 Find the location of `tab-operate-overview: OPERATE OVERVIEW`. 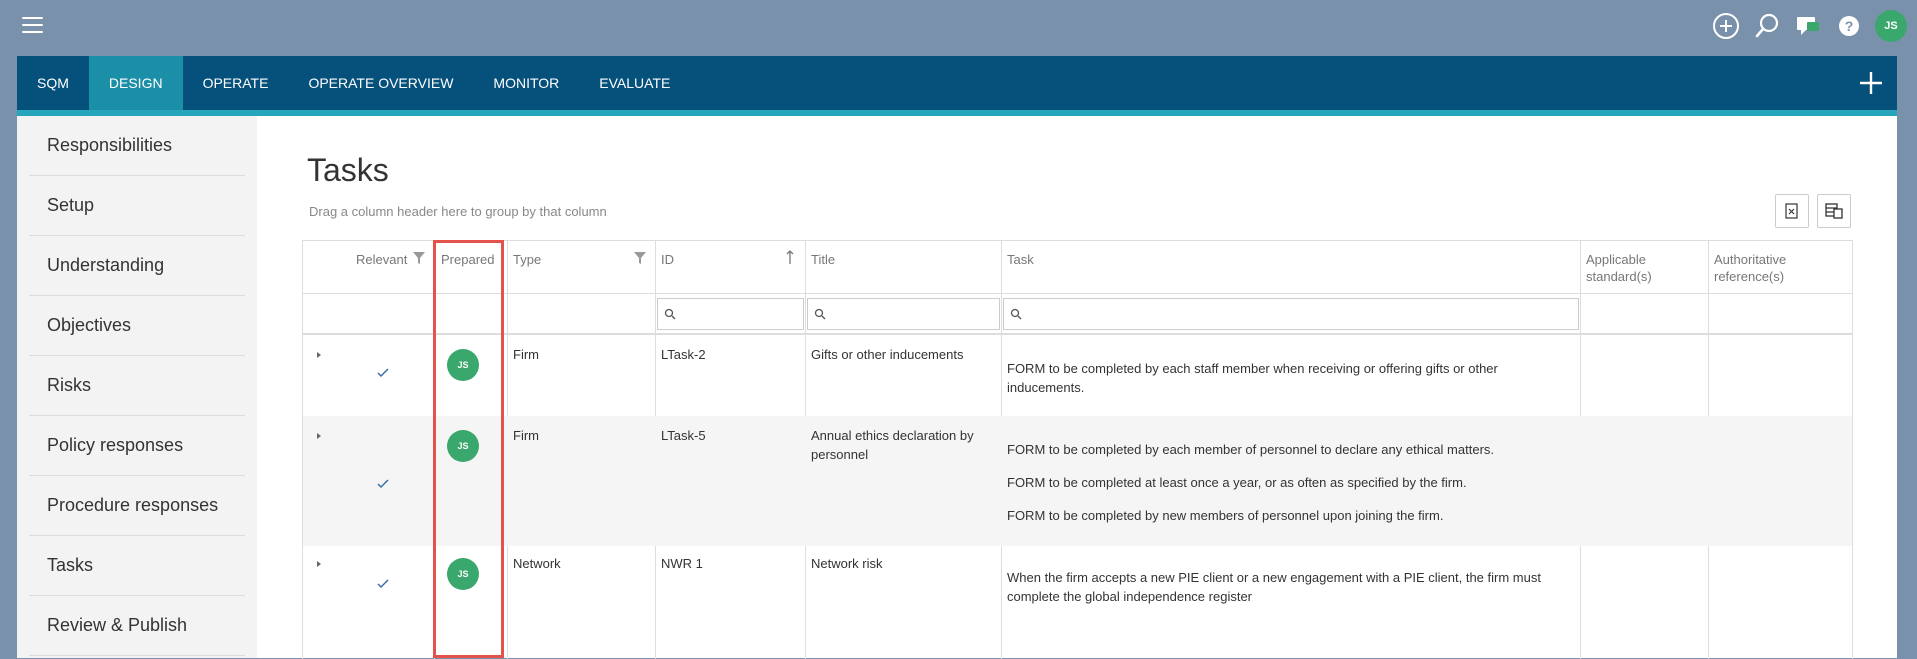

tab-operate-overview: OPERATE OVERVIEW is located at coordinates (380, 83).